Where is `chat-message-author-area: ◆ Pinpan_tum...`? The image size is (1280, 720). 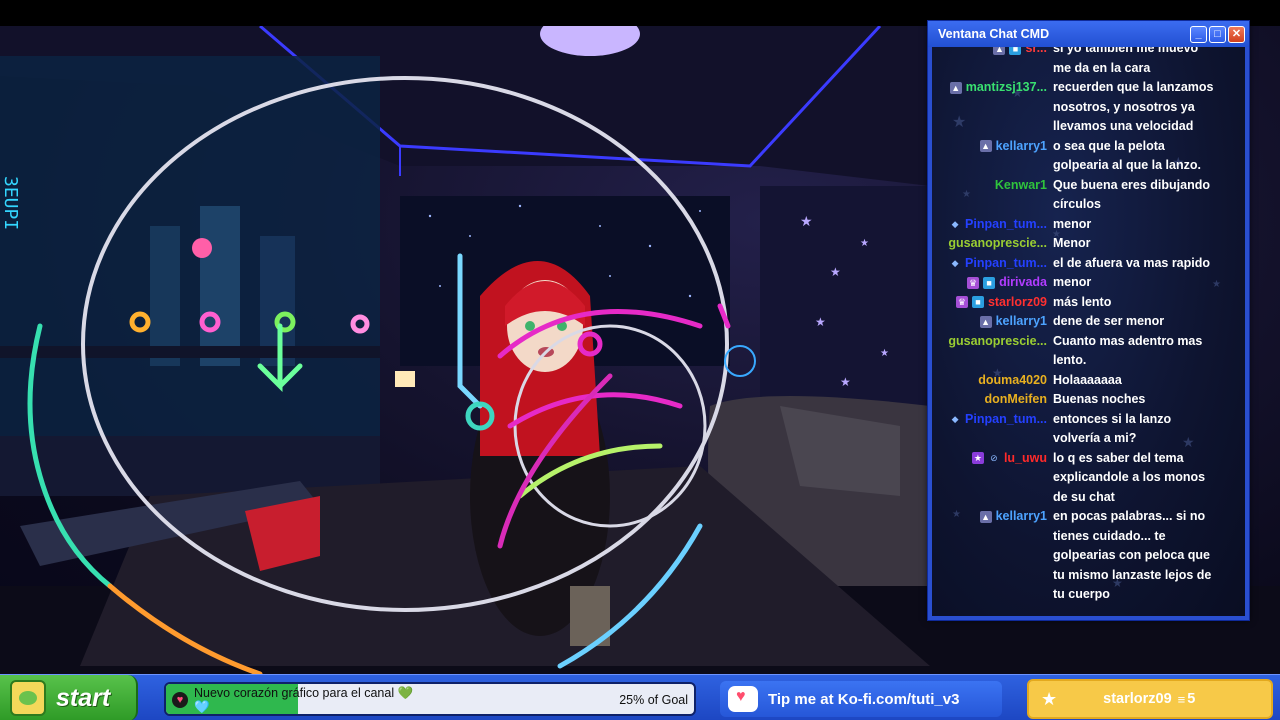
chat-message-author-area: ◆ Pinpan_tum... is located at coordinates (992, 264).